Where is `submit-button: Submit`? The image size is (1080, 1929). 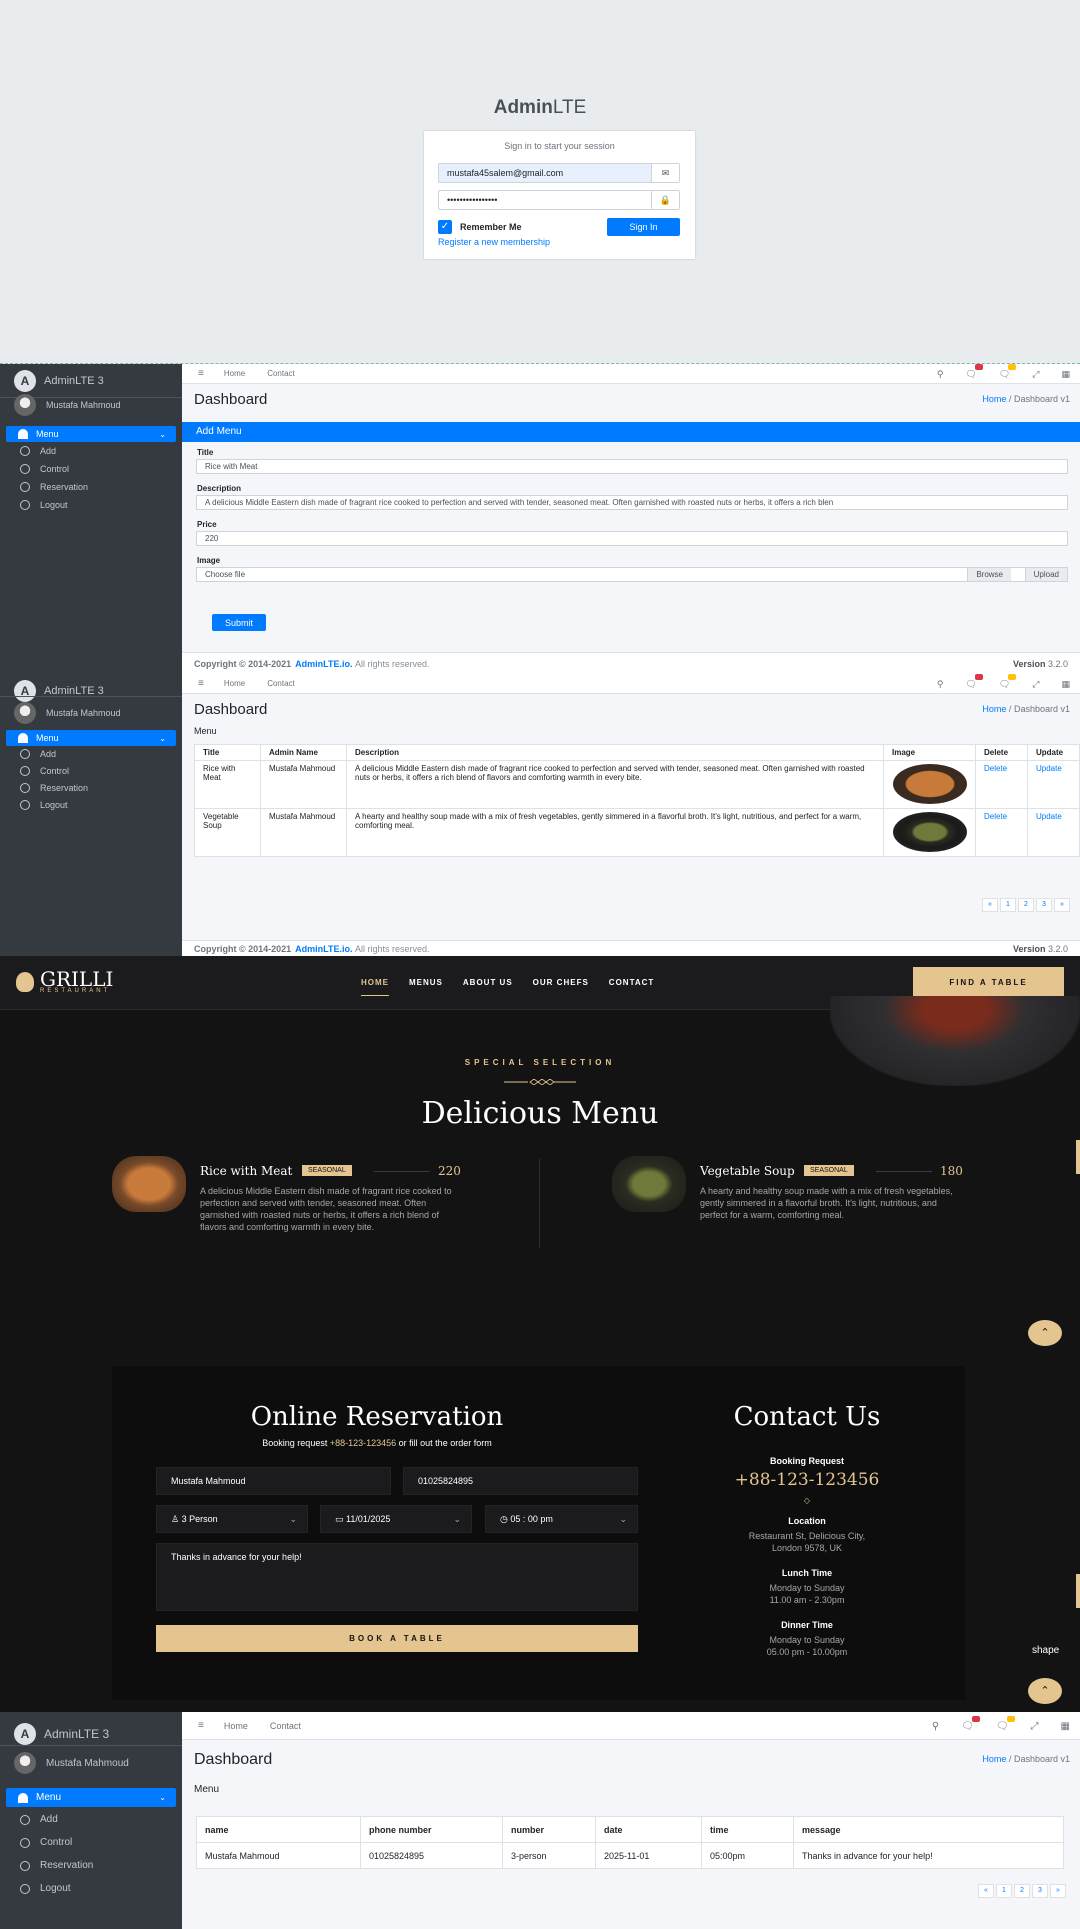 submit-button: Submit is located at coordinates (239, 622).